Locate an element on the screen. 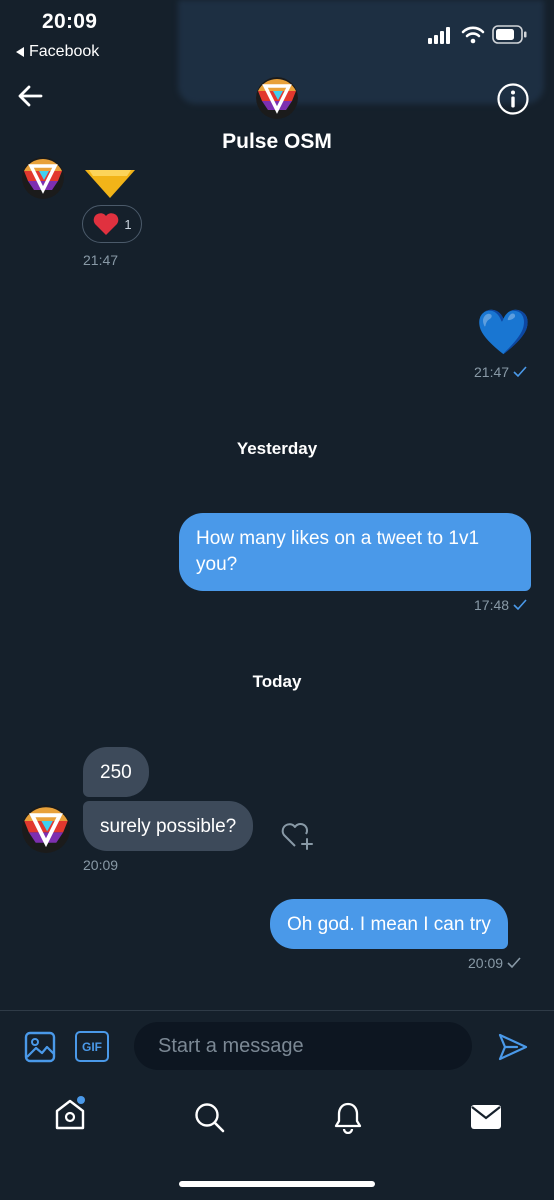  message-text: Oh god. I mean I can try is located at coordinates (389, 924).